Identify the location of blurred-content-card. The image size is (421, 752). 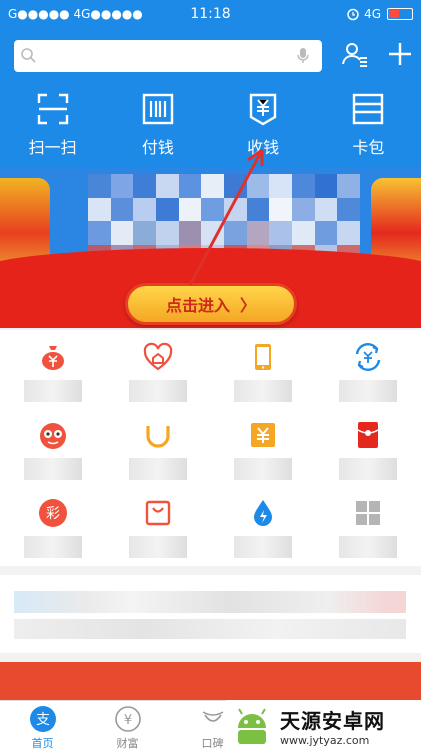
(210, 614).